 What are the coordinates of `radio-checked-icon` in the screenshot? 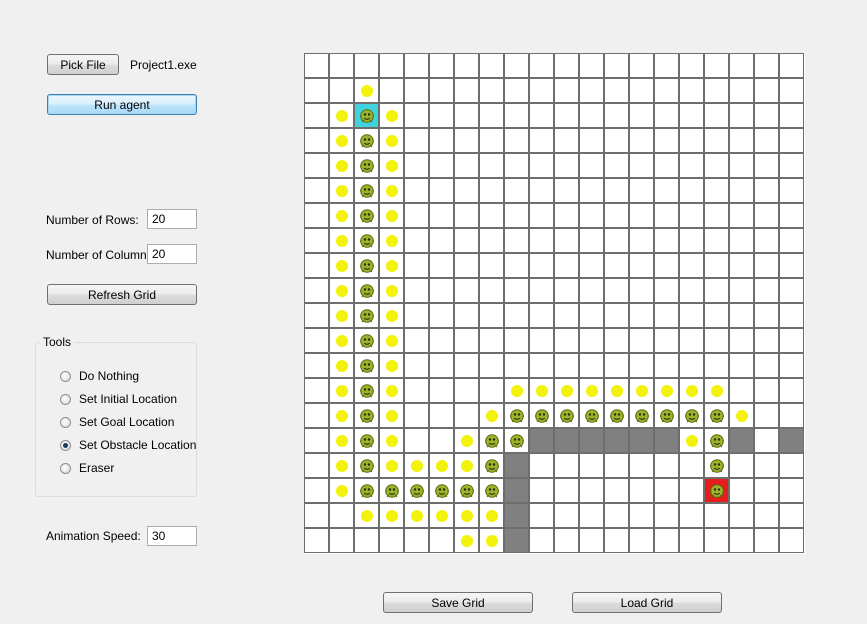 It's located at (65, 445).